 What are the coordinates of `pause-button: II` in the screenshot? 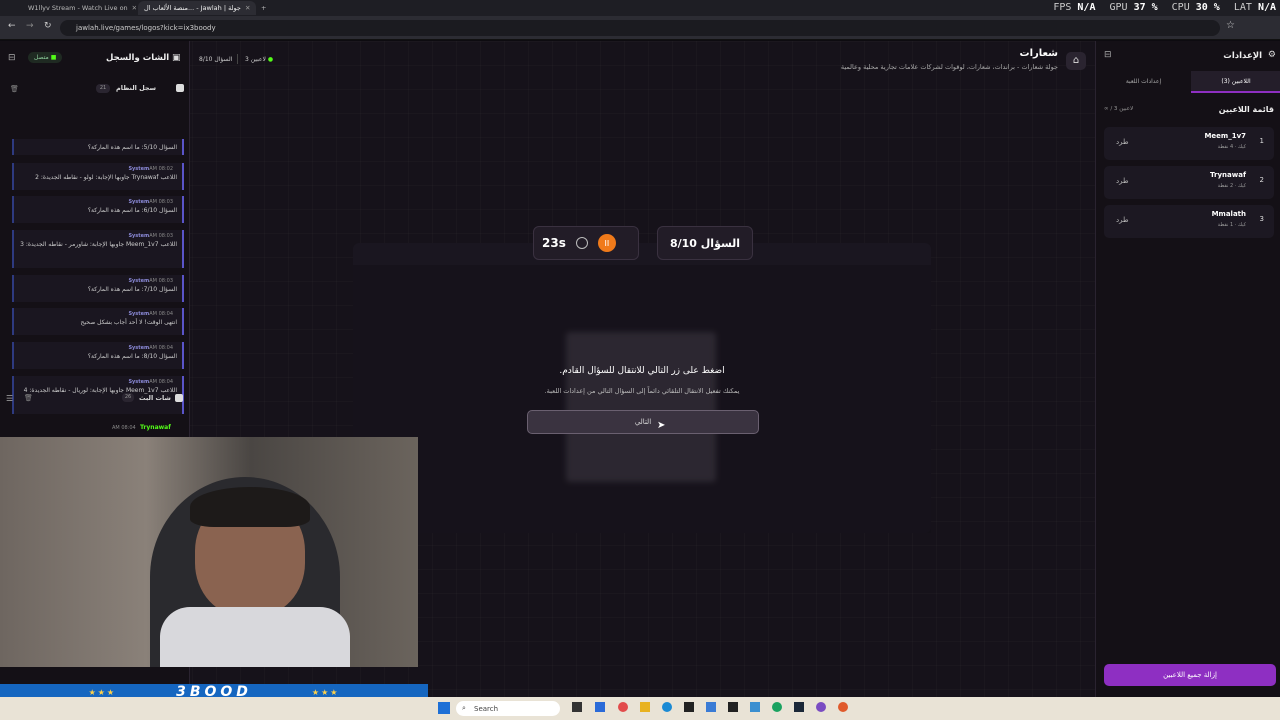 It's located at (606, 243).